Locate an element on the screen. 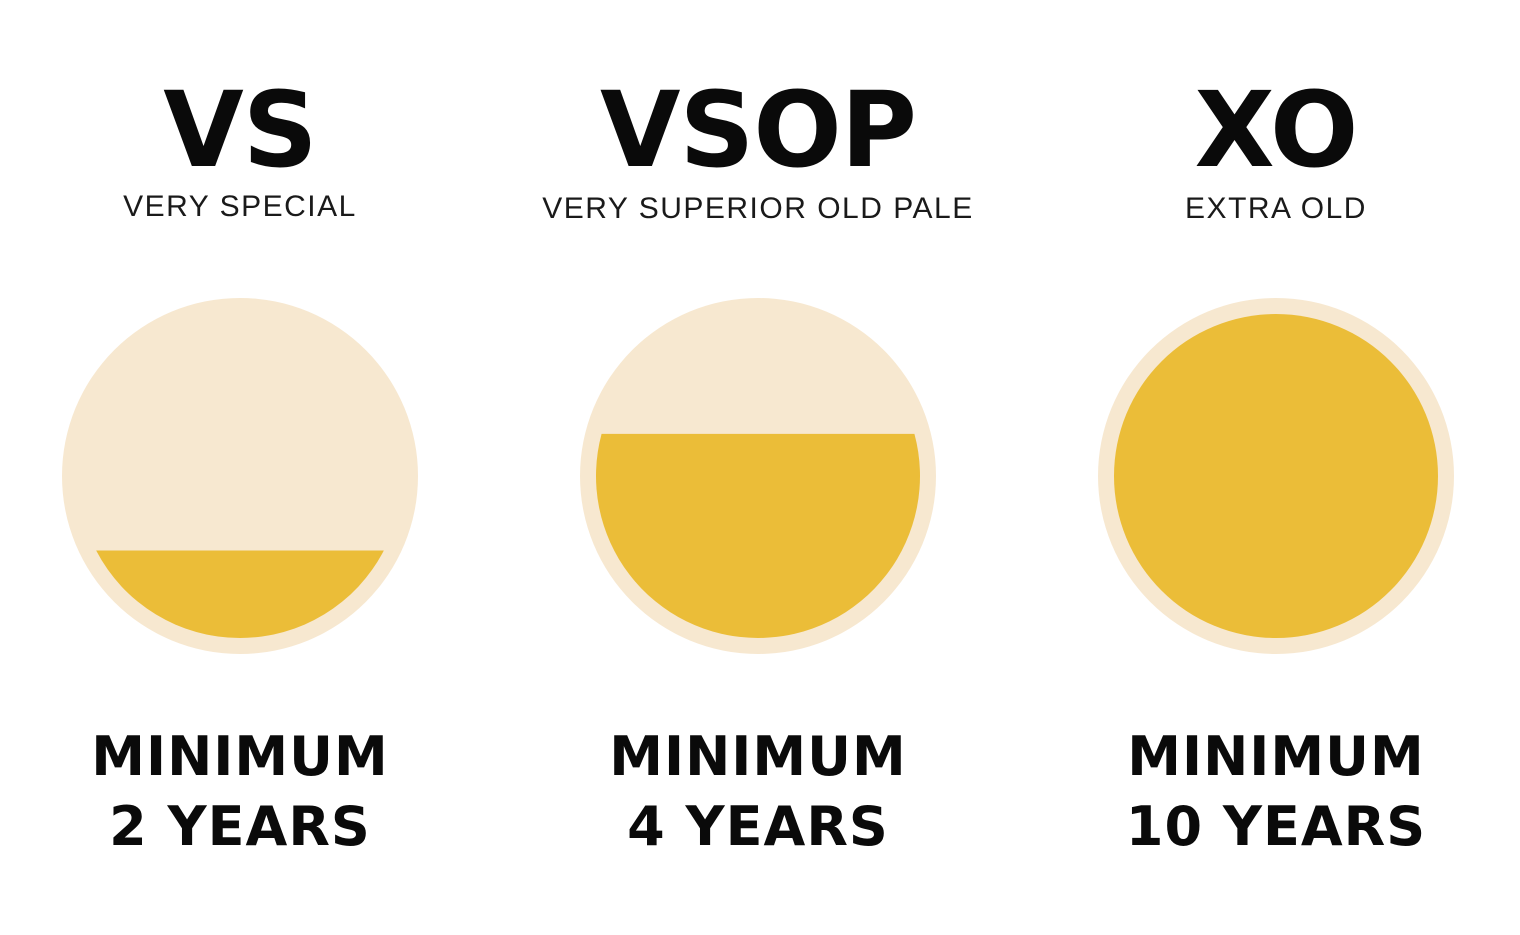 The height and width of the screenshot is (935, 1520). minimum-age: MINIMUM 2 YEARS is located at coordinates (240, 792).